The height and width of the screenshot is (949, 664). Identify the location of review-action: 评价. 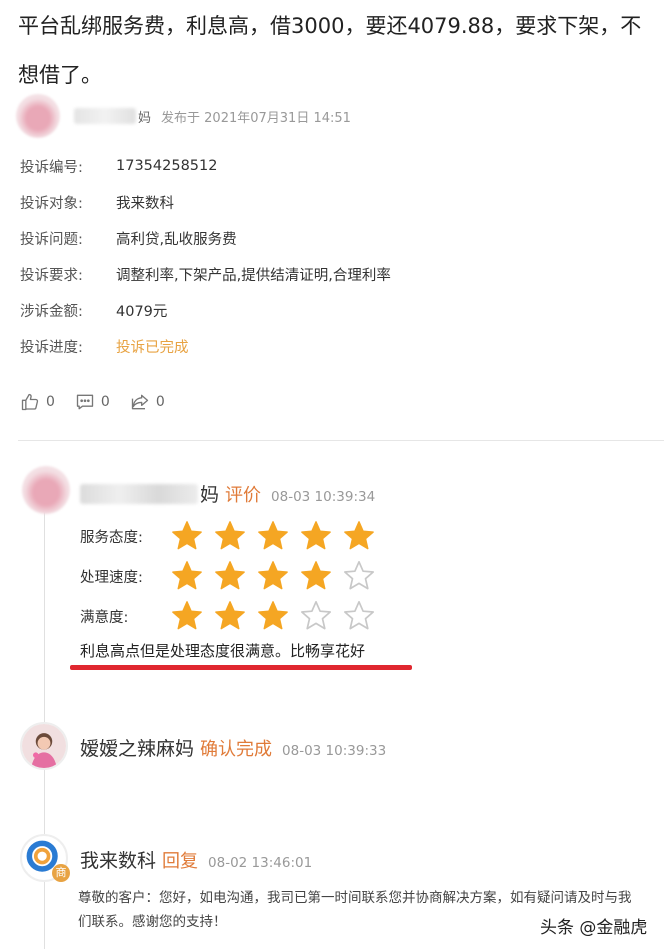
(243, 495).